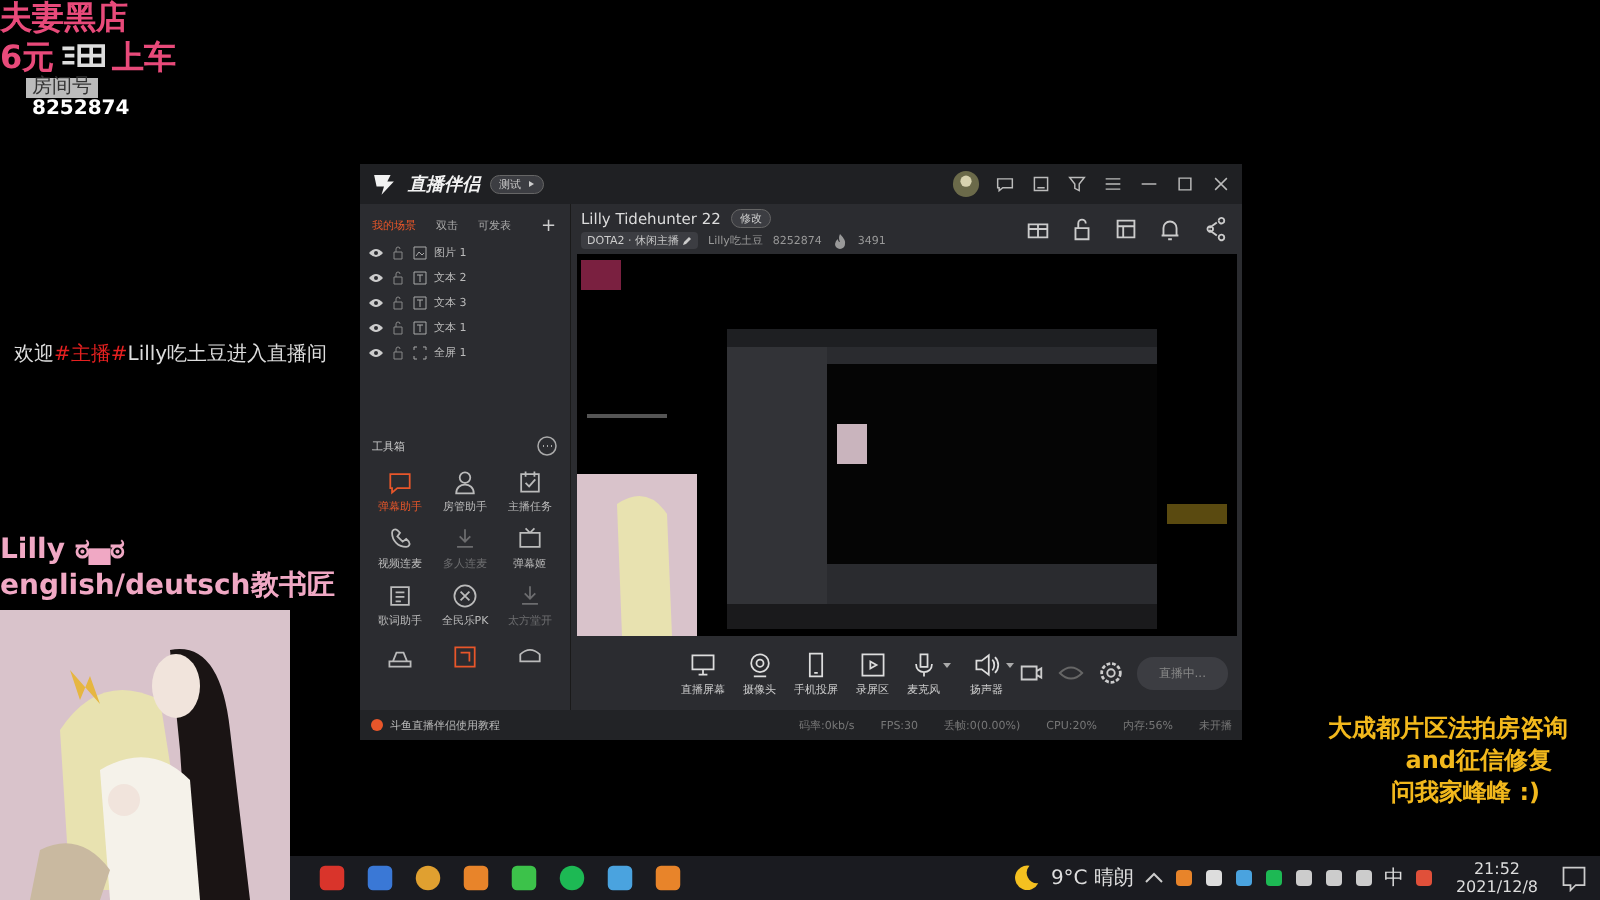 This screenshot has width=1600, height=900. Describe the element at coordinates (759, 664) in the screenshot. I see `camera-icon` at that location.